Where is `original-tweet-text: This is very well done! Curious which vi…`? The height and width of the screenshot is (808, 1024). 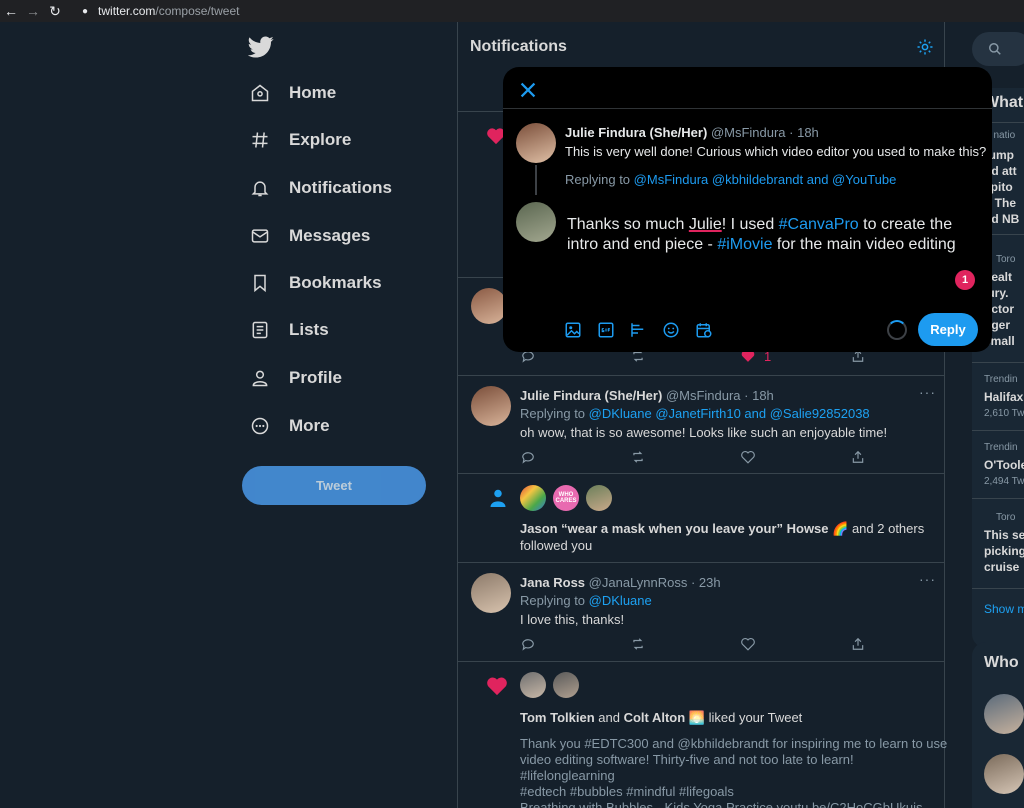 original-tweet-text: This is very well done! Curious which vi… is located at coordinates (776, 151).